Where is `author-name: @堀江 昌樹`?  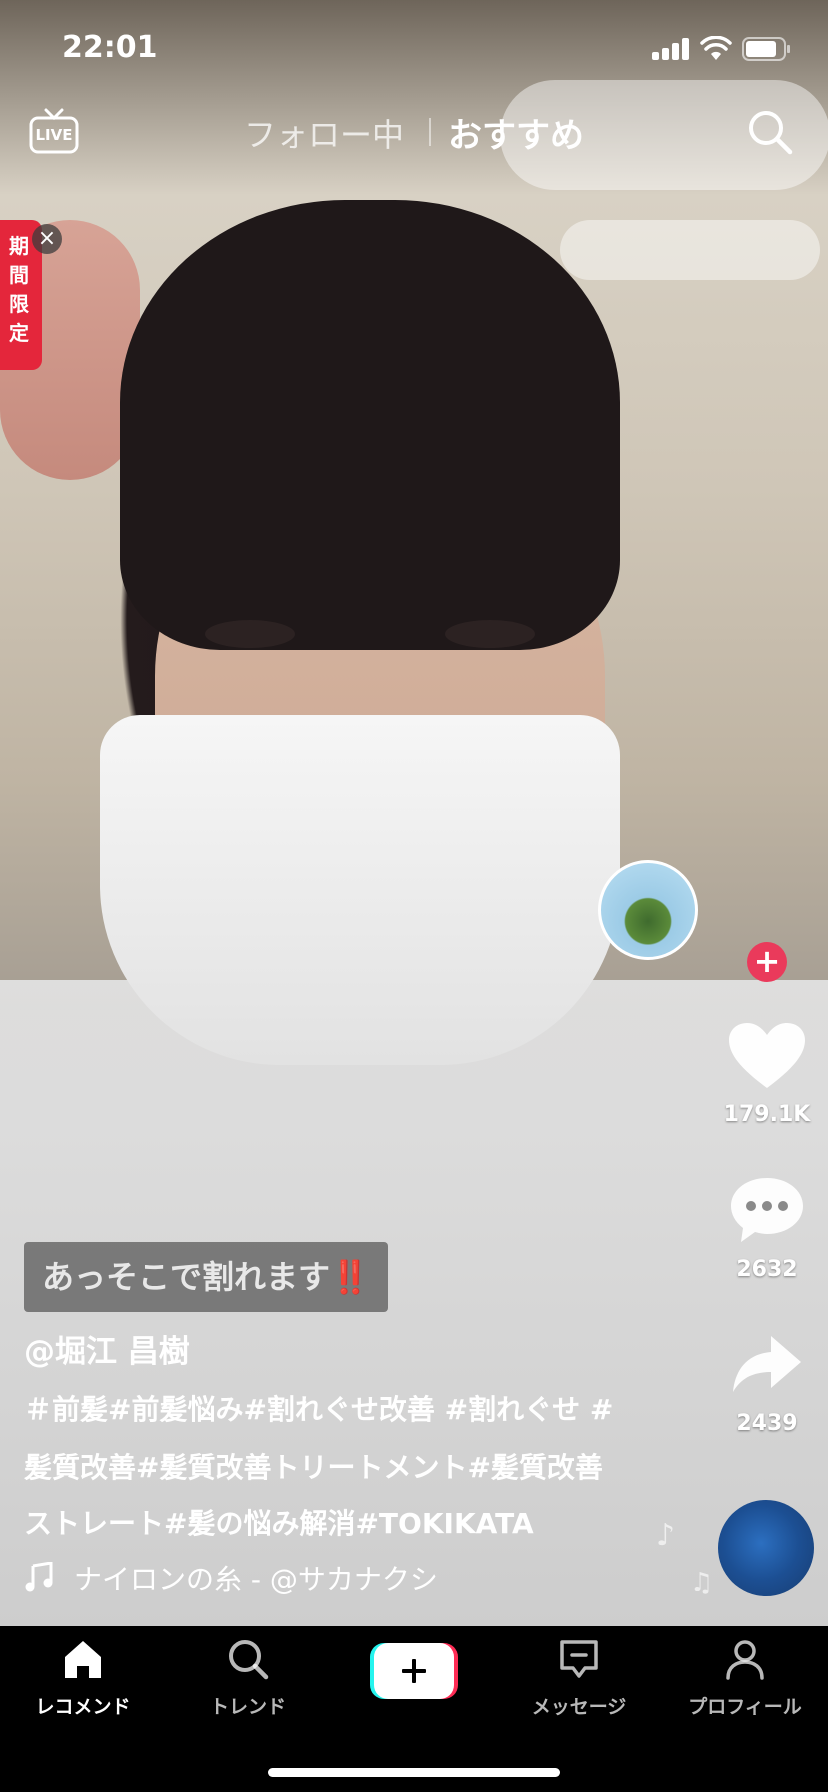 author-name: @堀江 昌樹 is located at coordinates (107, 1348).